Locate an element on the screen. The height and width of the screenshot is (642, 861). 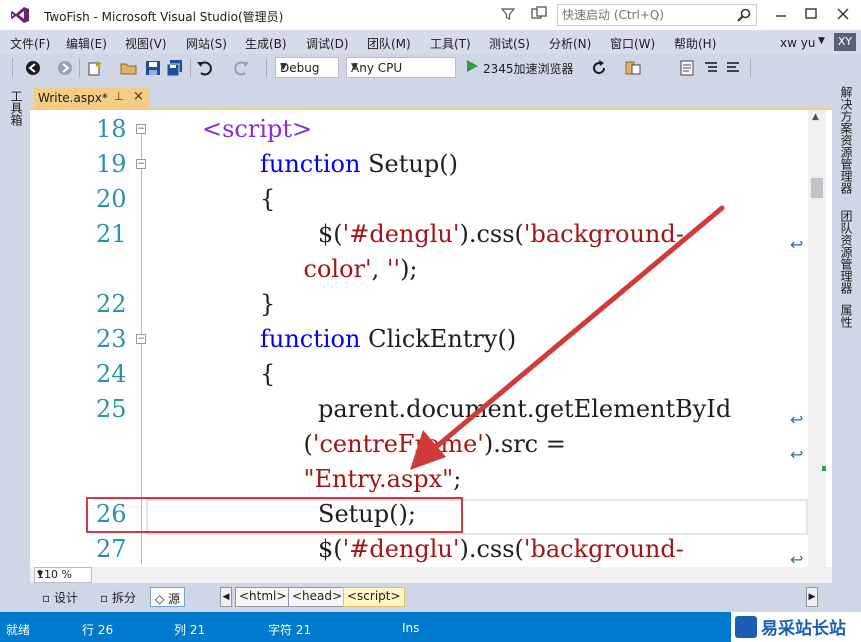
code-line: color', ''); is located at coordinates (420, 269).